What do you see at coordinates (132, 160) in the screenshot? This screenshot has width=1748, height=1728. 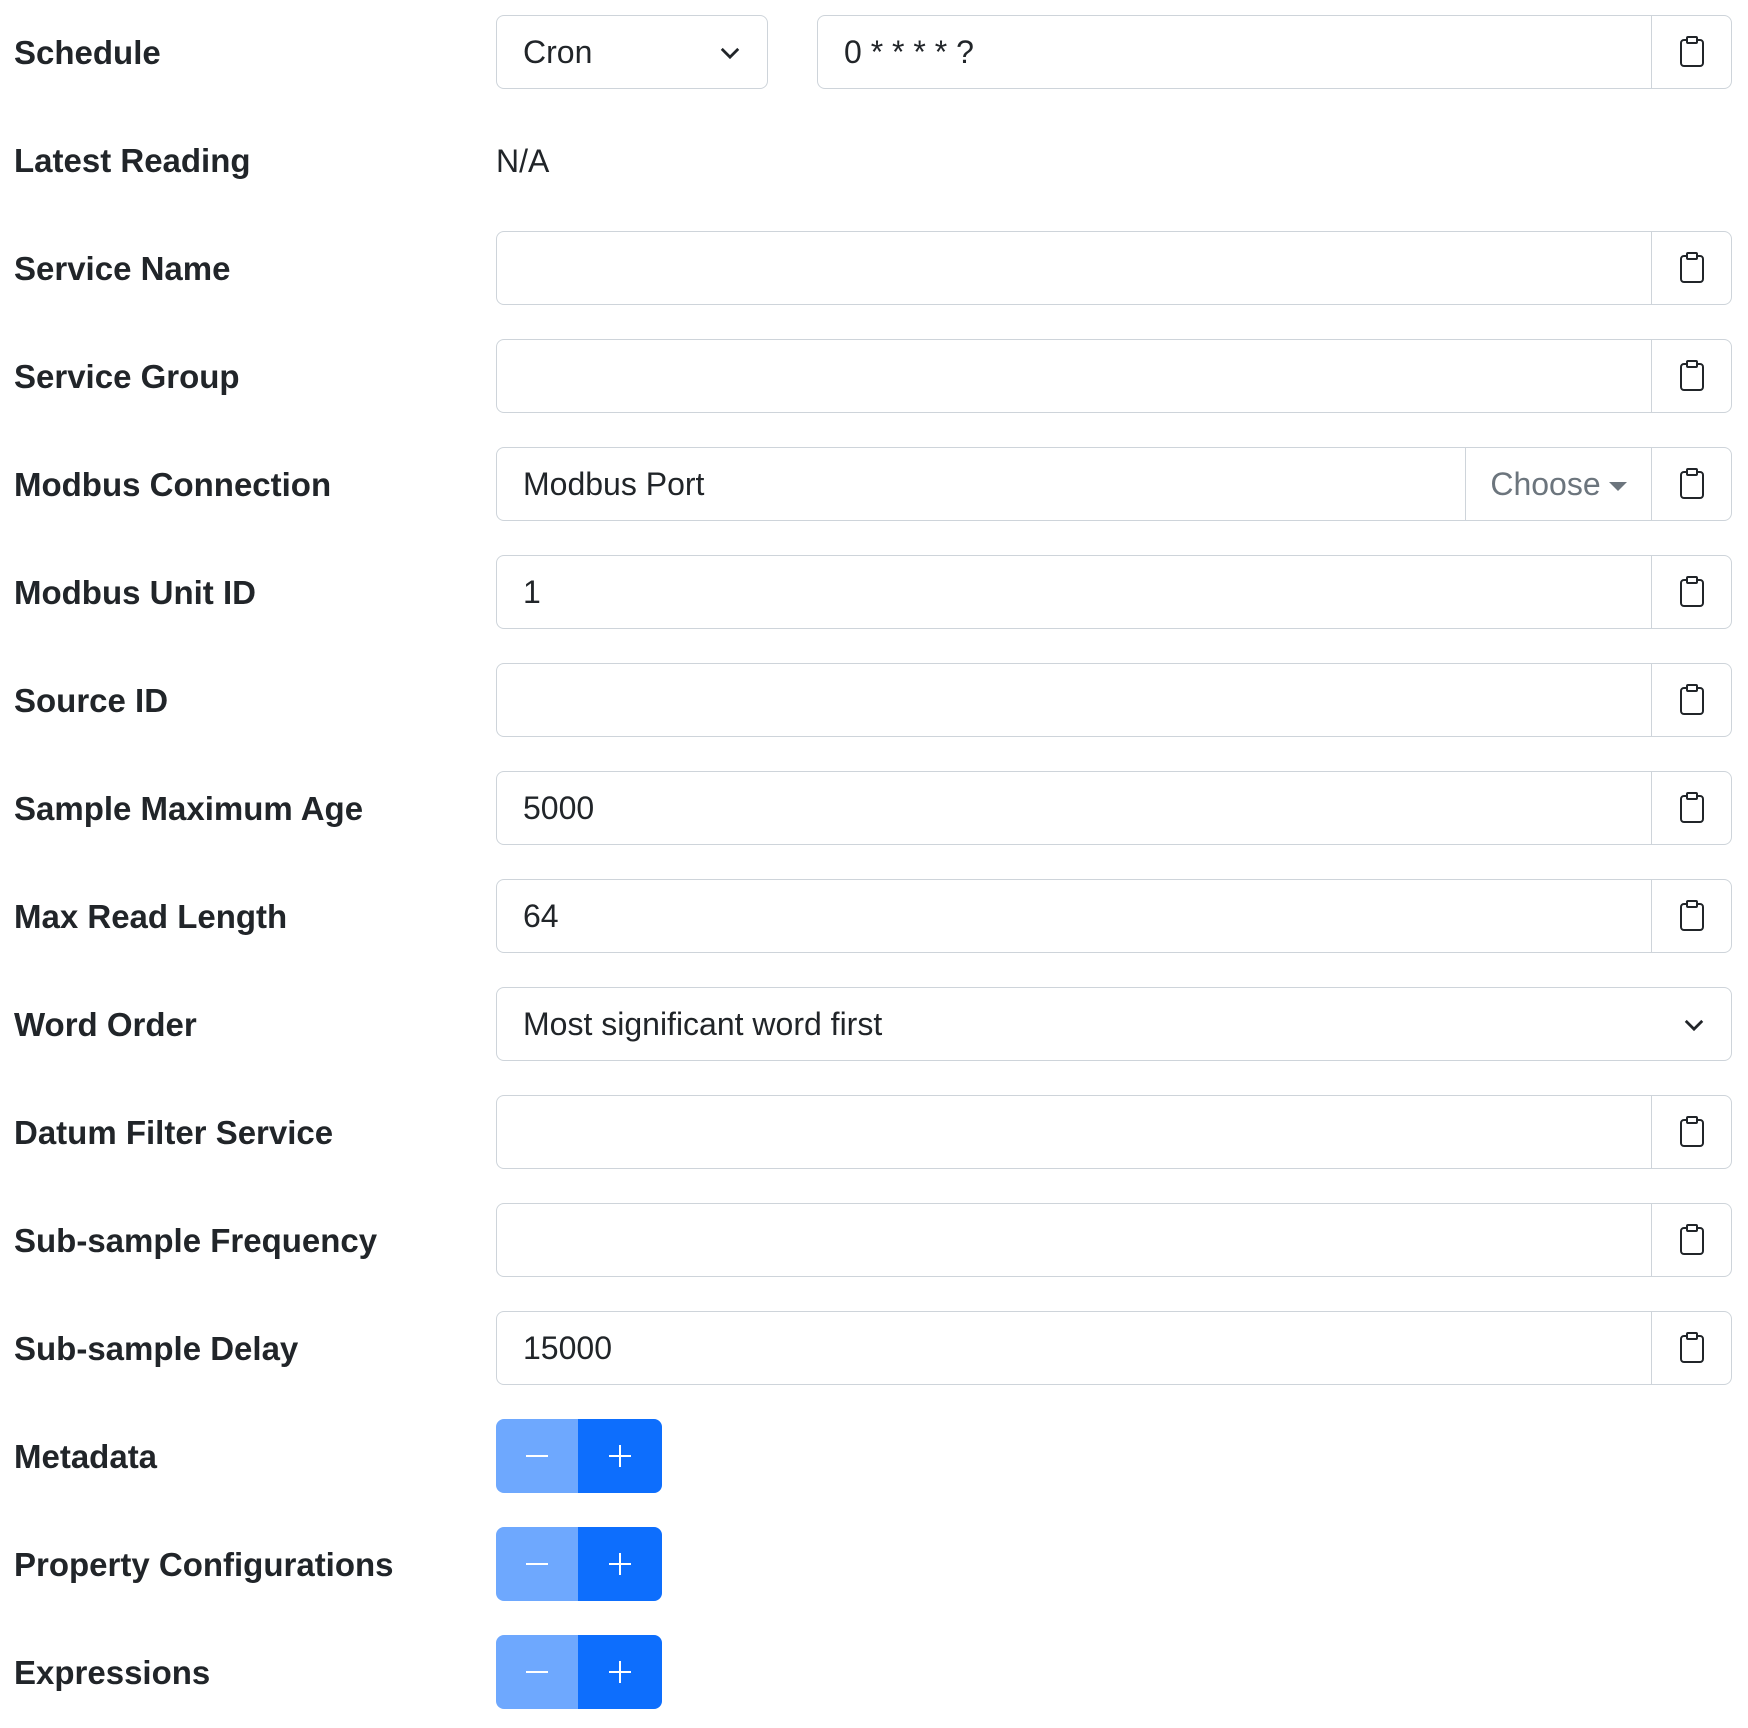 I see `latest-reading-label: Latest Reading` at bounding box center [132, 160].